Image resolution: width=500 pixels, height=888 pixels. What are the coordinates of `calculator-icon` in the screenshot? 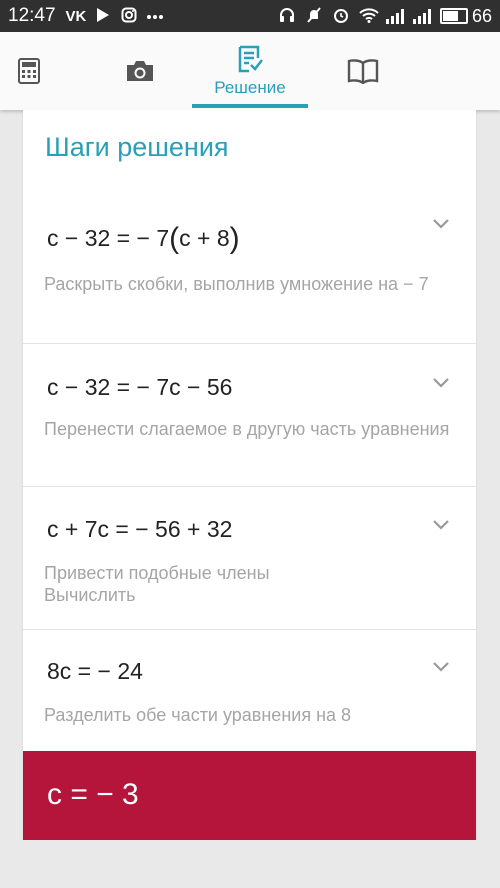 It's located at (29, 71).